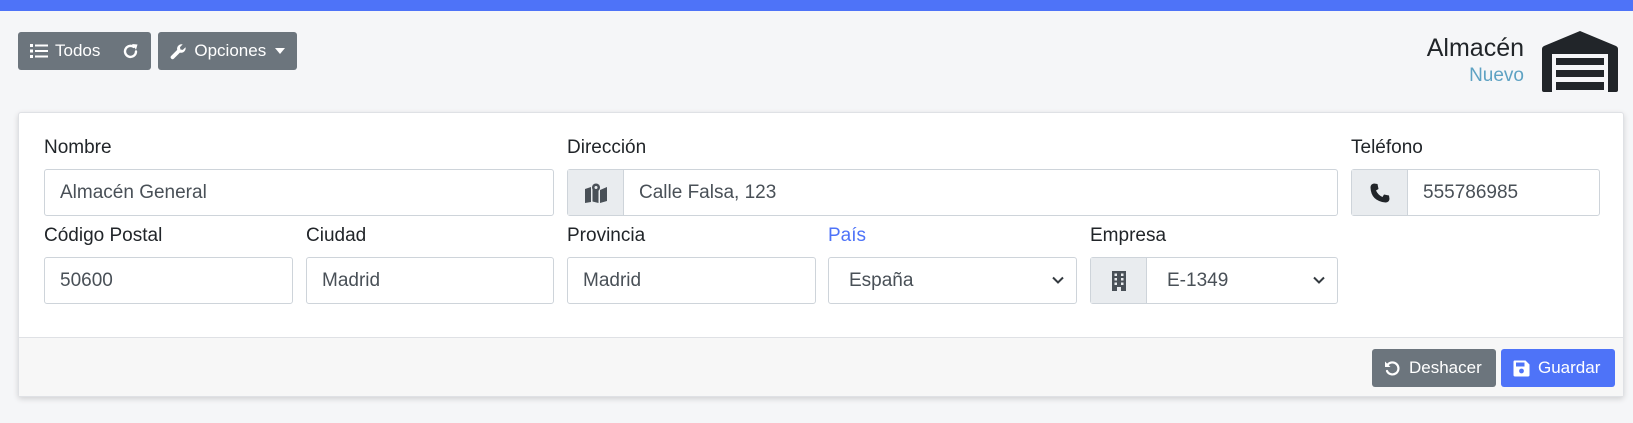  Describe the element at coordinates (86, 280) in the screenshot. I see `codigo-postal-value: 50600` at that location.